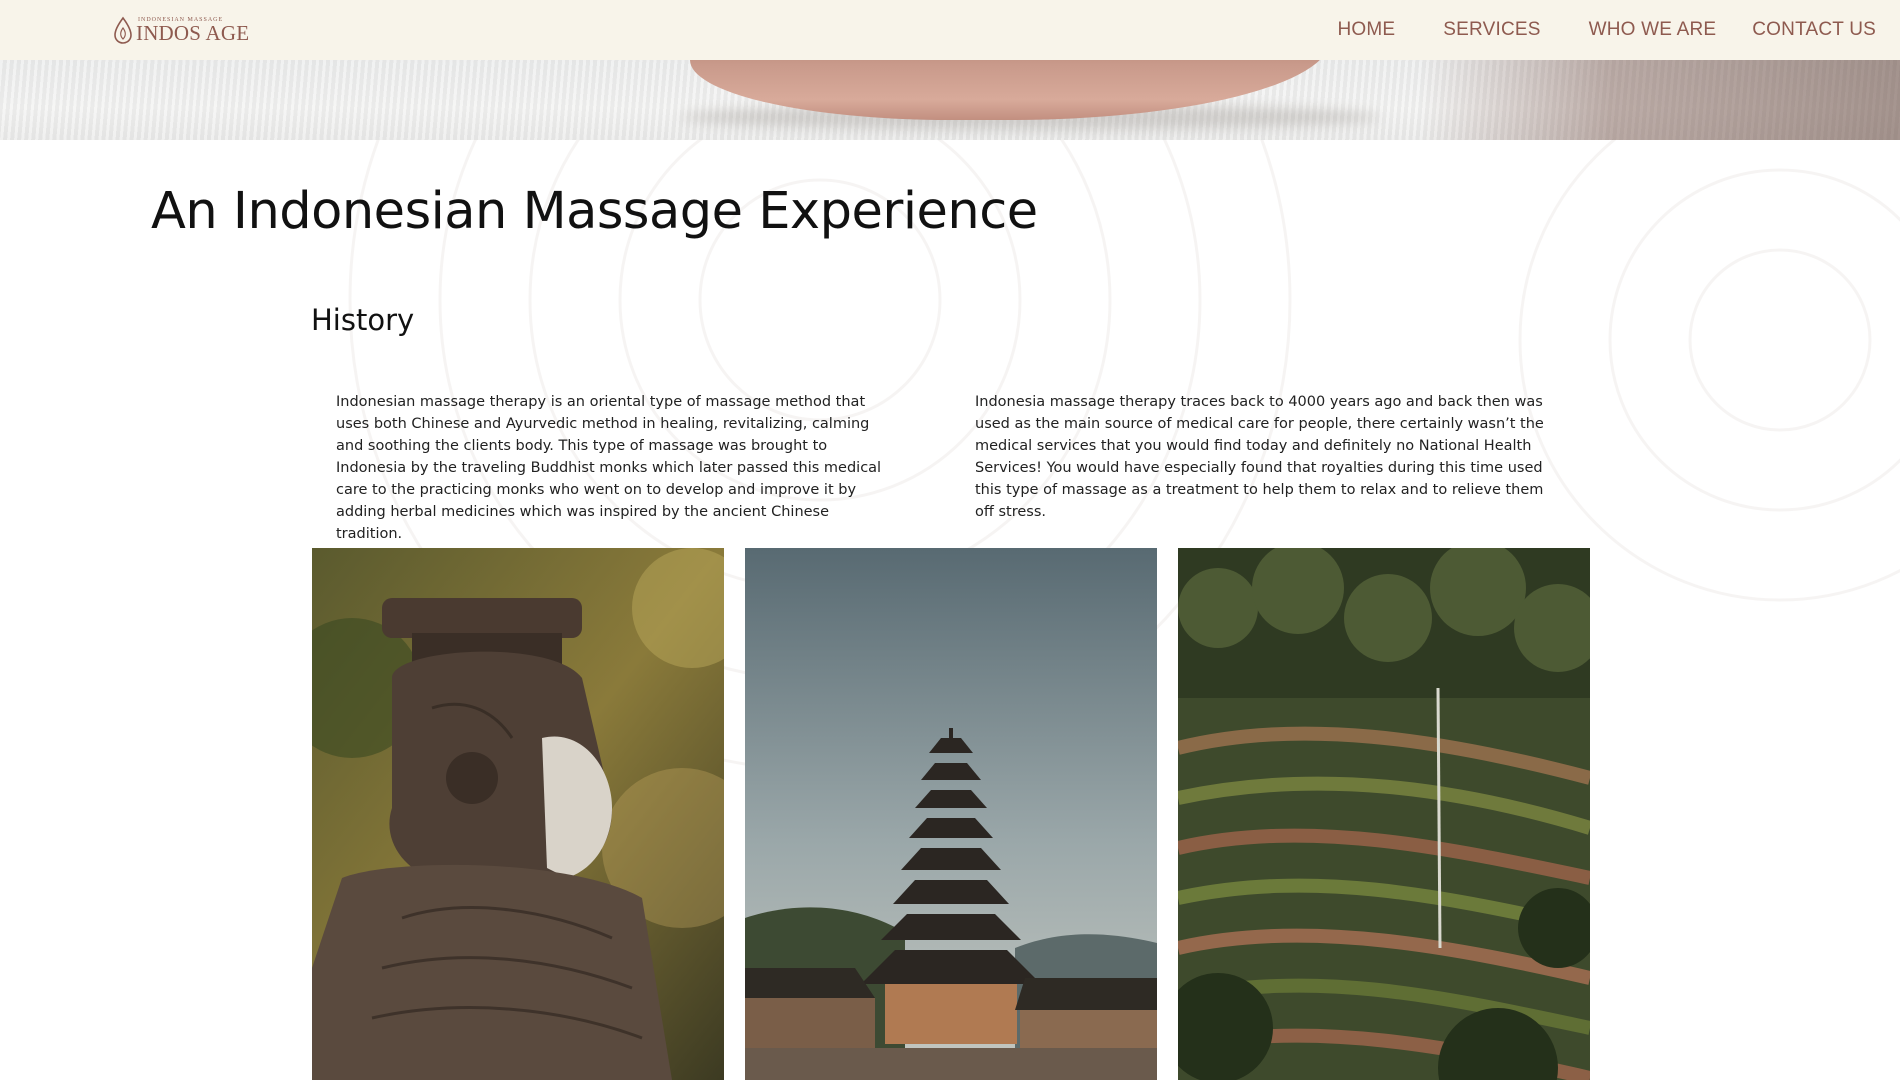  I want to click on gallery-photo-temple, so click(951, 814).